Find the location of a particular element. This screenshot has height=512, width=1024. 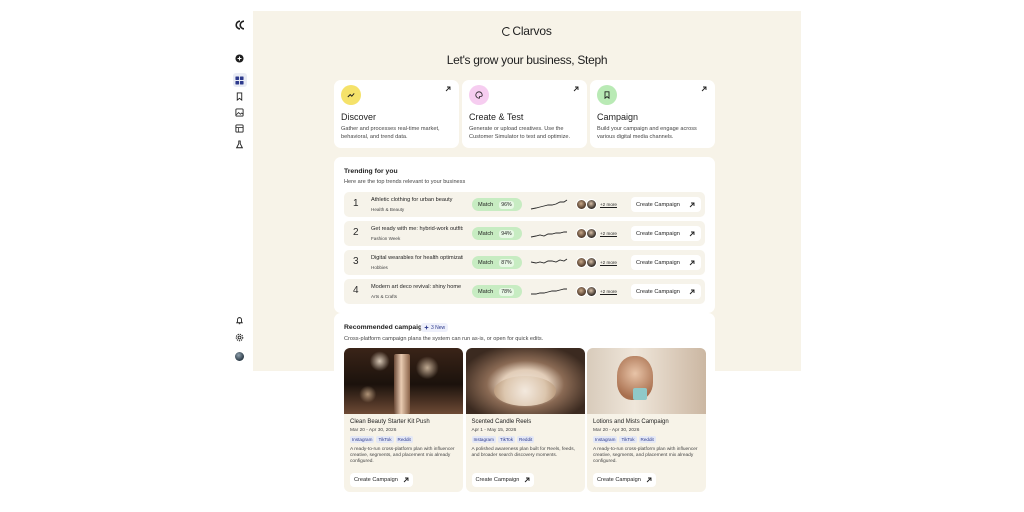

sidebar-notifications-button is located at coordinates (240, 320).